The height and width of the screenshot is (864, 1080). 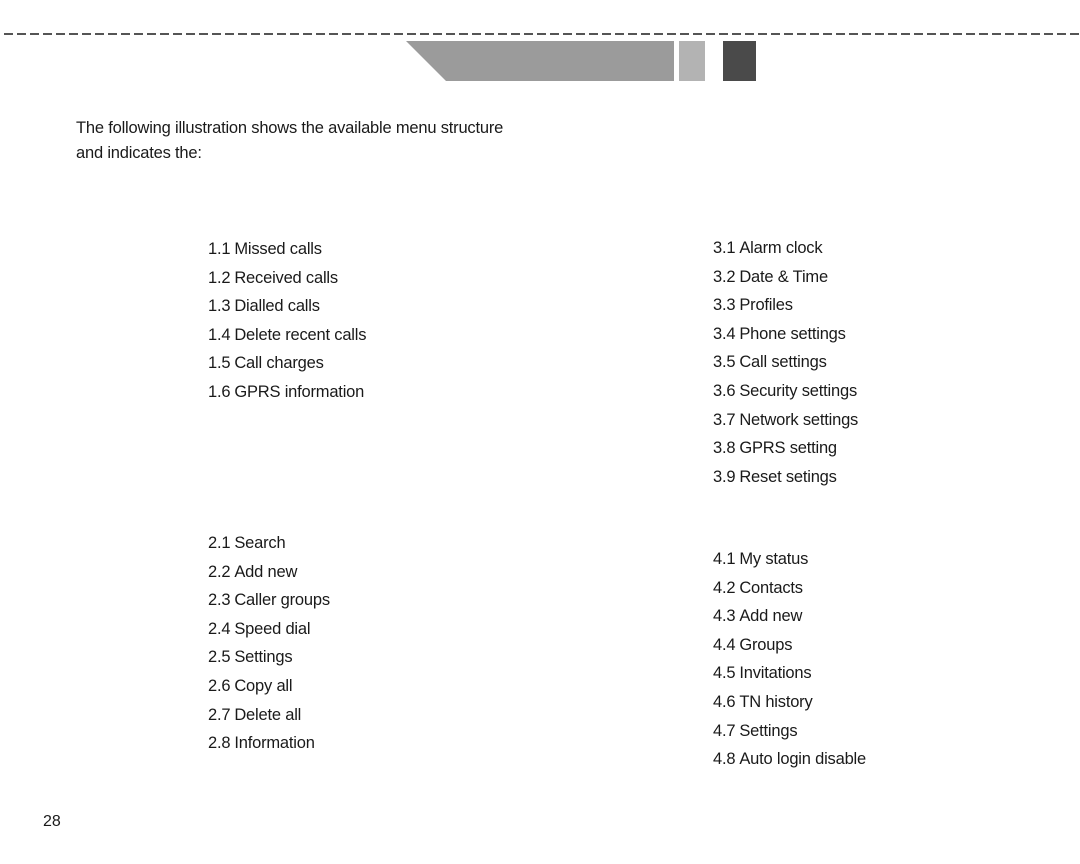 I want to click on menu-item: 2.8 Information, so click(x=269, y=743).